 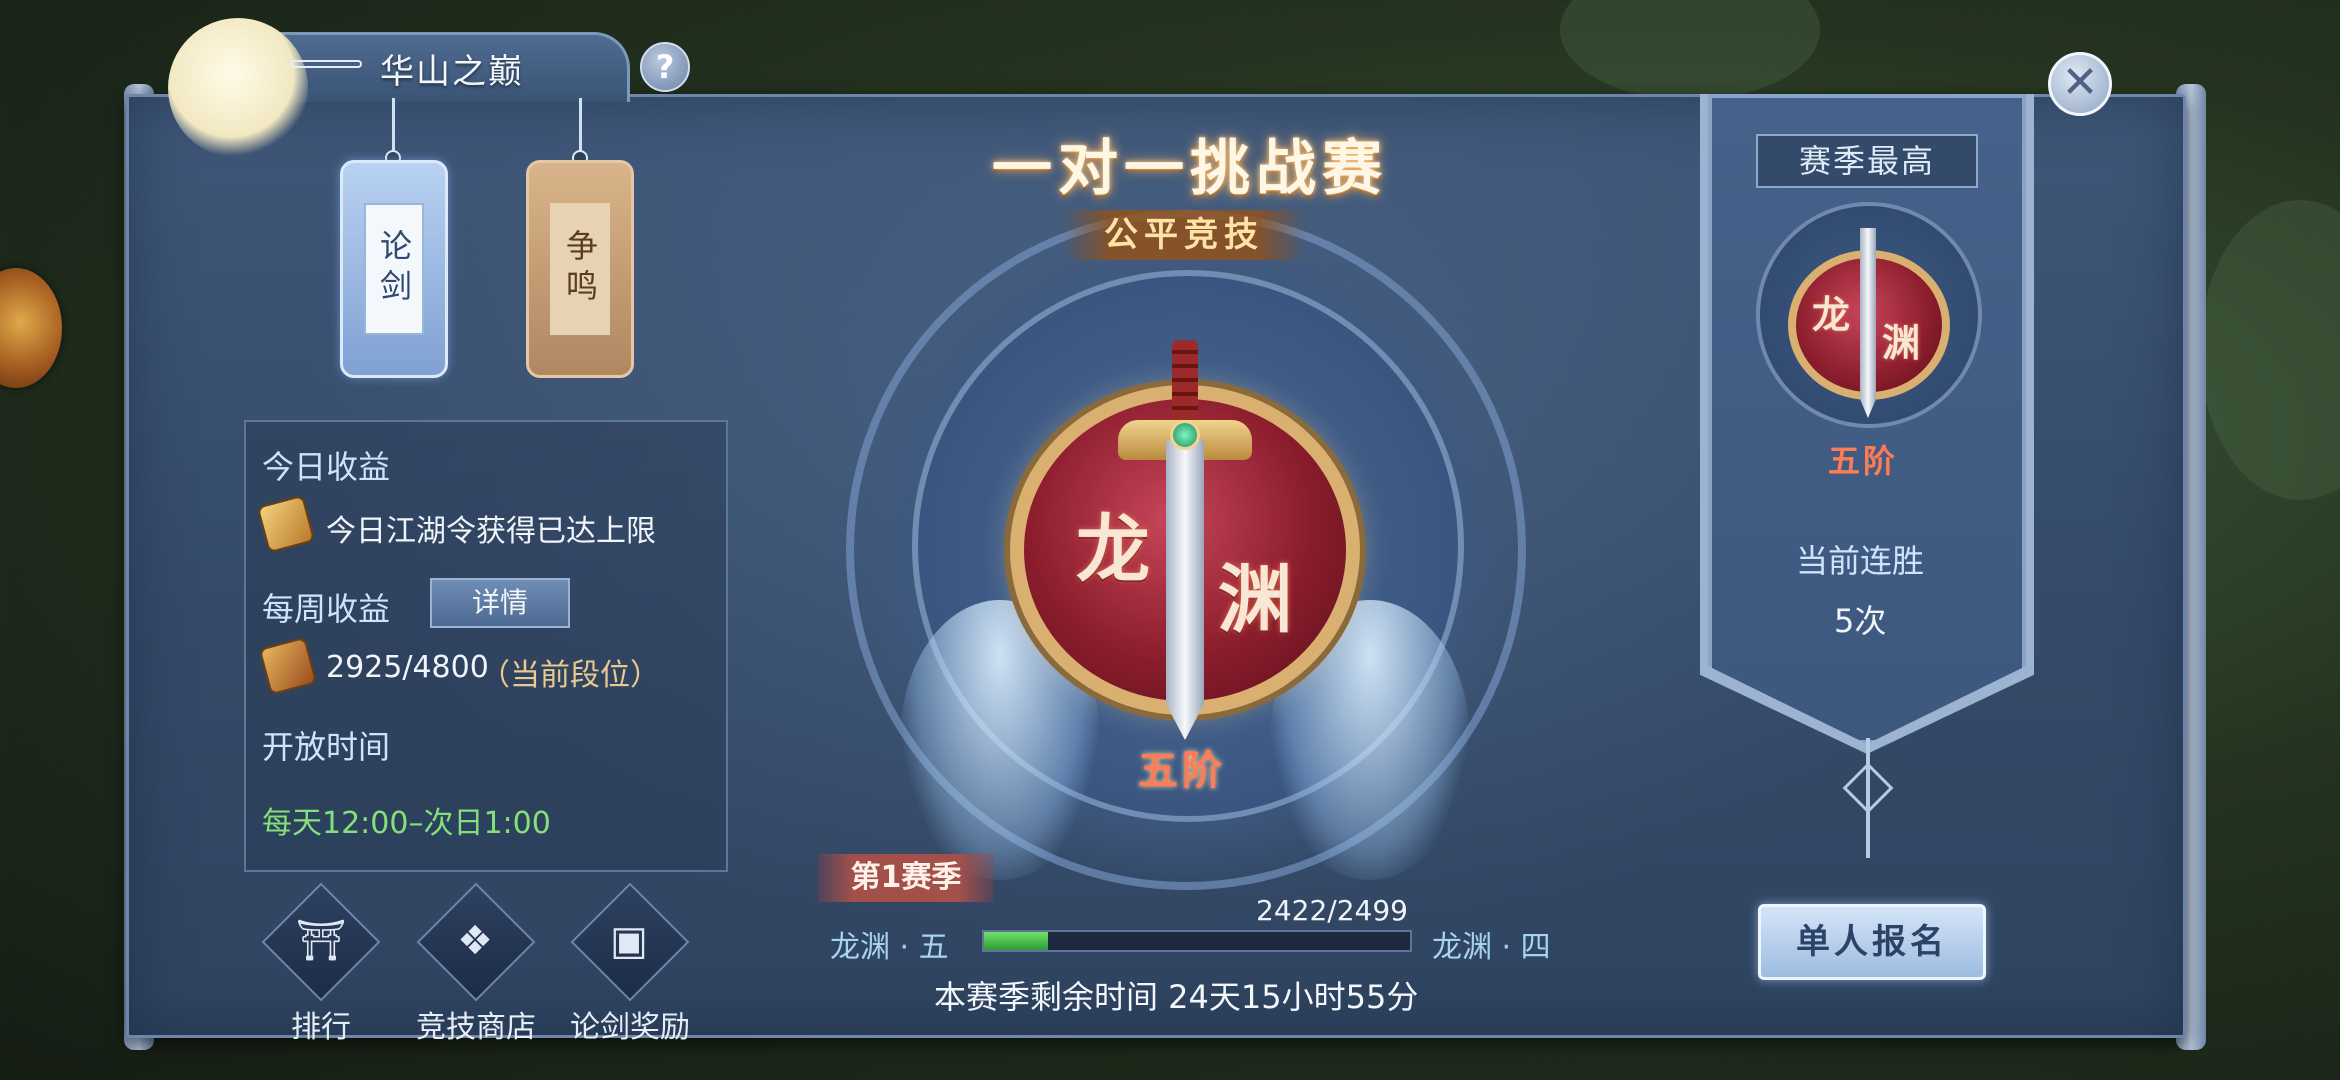 I want to click on ranking-button: ⛩ 排行, so click(x=321, y=964).